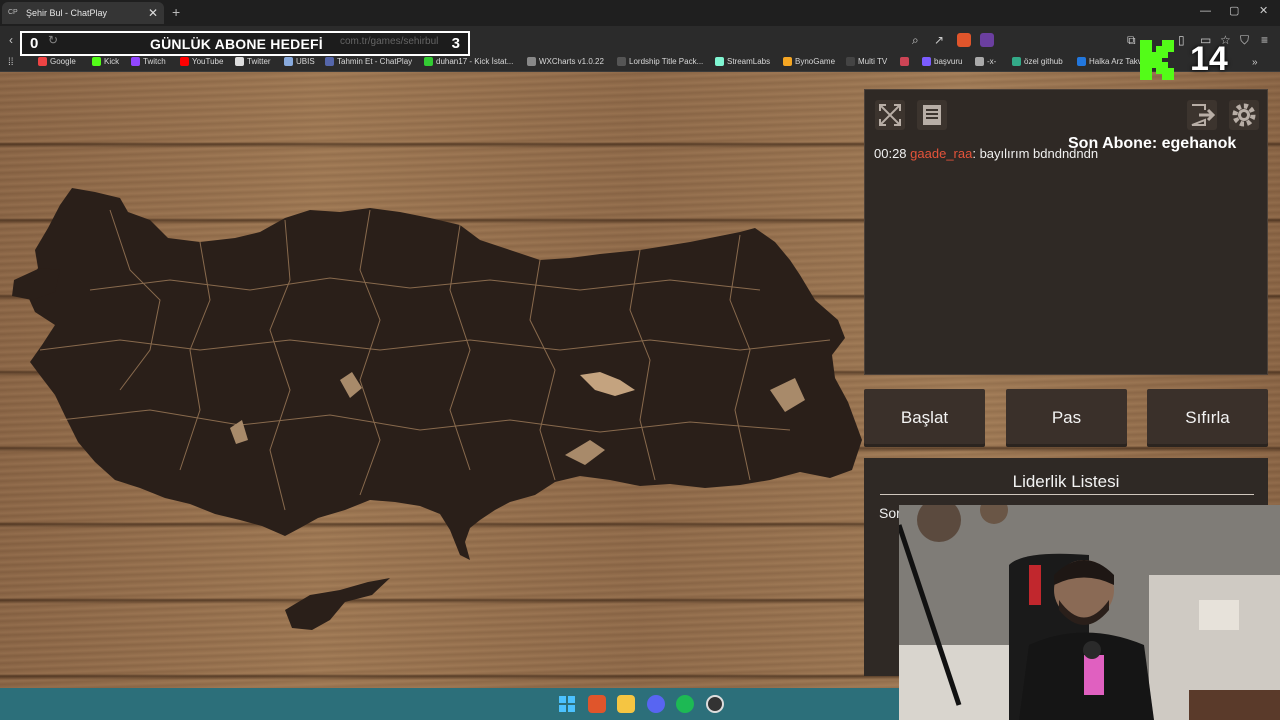 Image resolution: width=1280 pixels, height=720 pixels. Describe the element at coordinates (11, 63) in the screenshot. I see `apps-grid-icon: ⁞⁞` at that location.